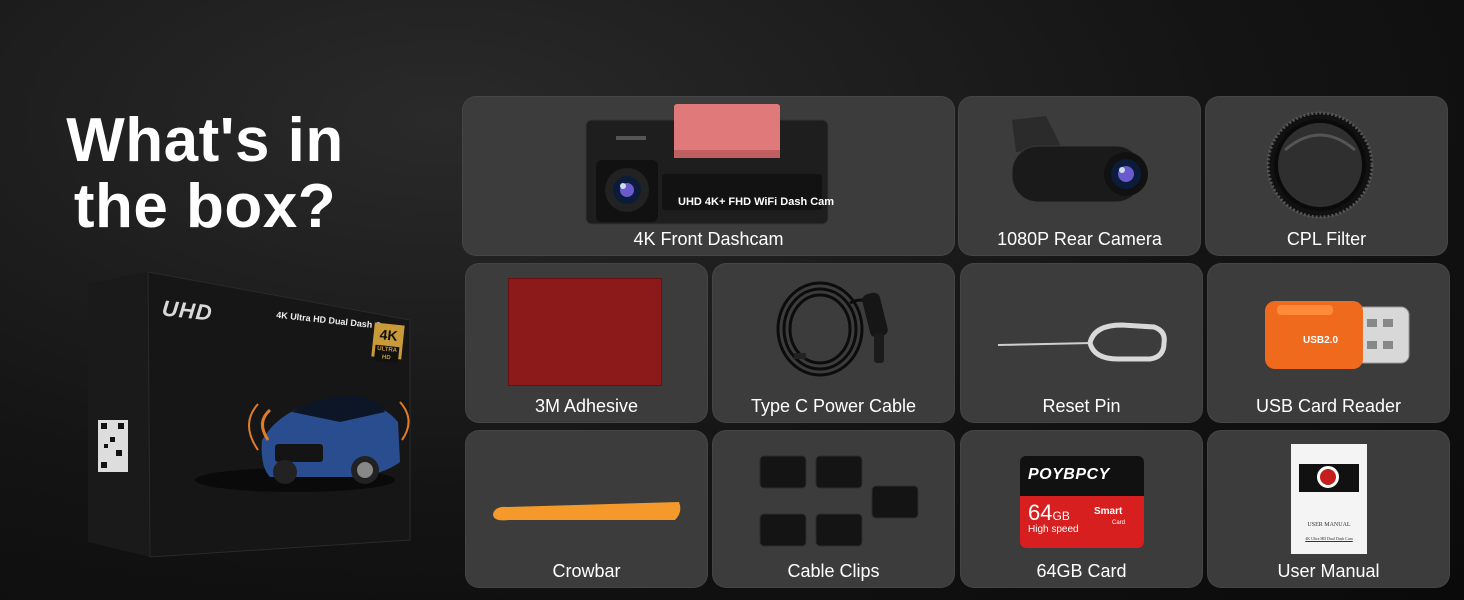 The width and height of the screenshot is (1464, 600). What do you see at coordinates (833, 406) in the screenshot?
I see `label-power-cable: Type C Power Cable` at bounding box center [833, 406].